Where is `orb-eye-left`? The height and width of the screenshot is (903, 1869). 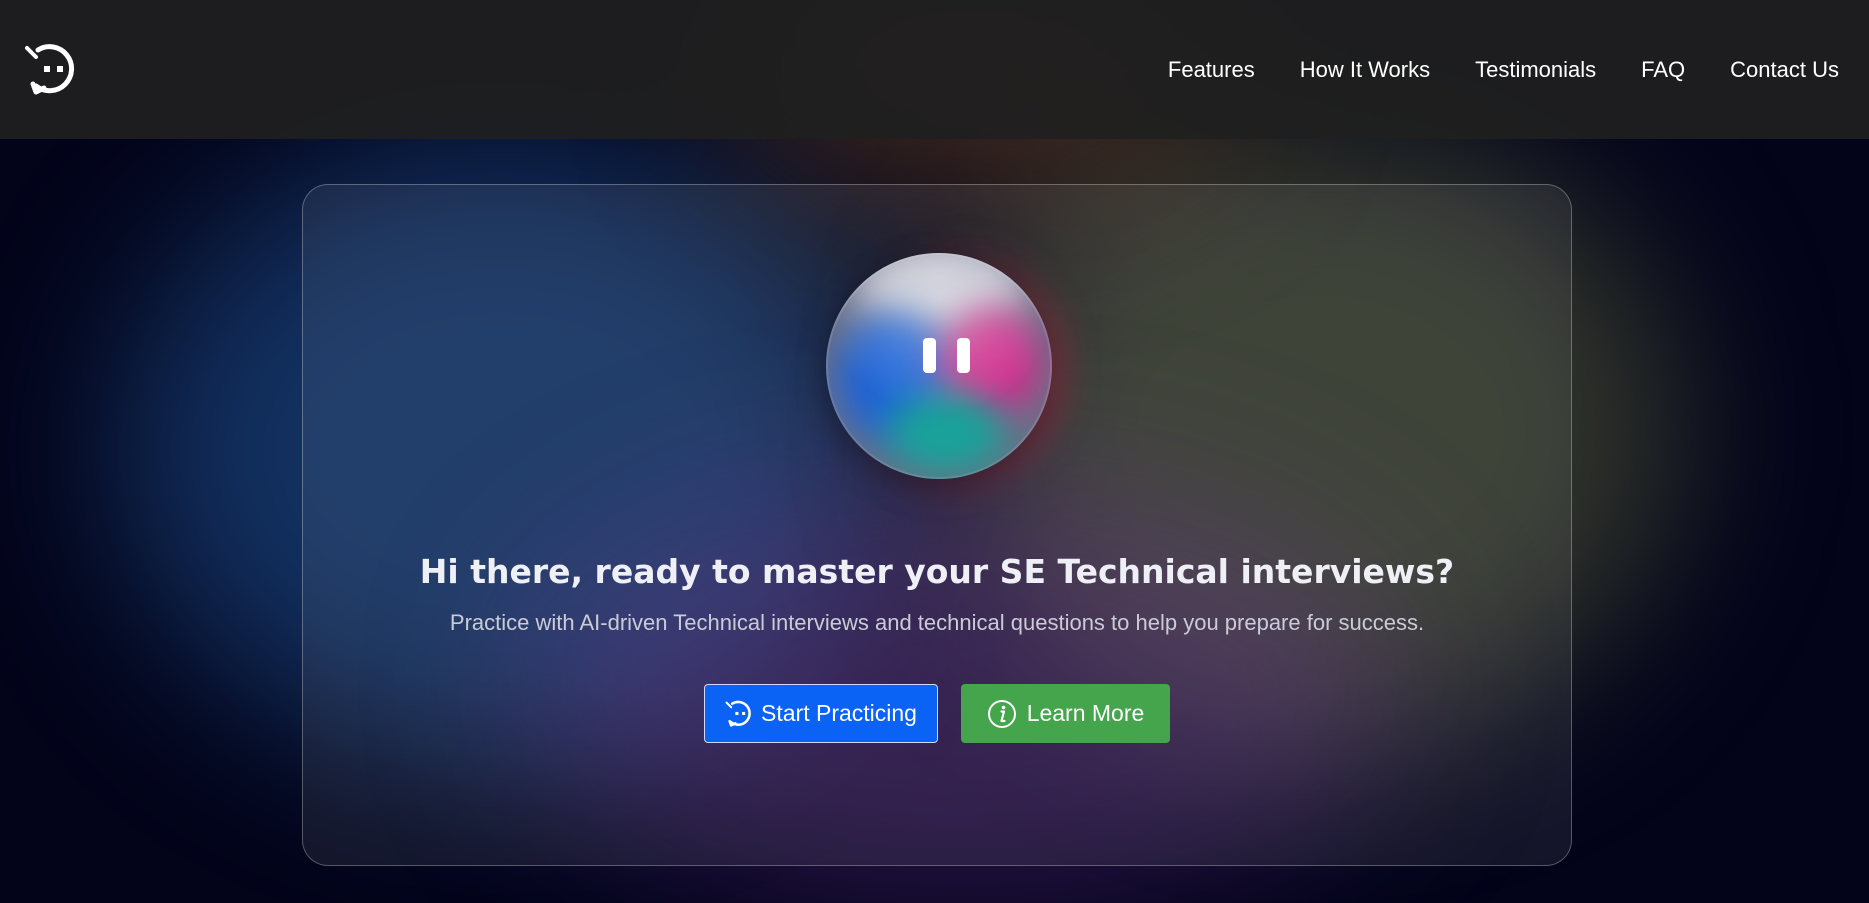
orb-eye-left is located at coordinates (929, 355).